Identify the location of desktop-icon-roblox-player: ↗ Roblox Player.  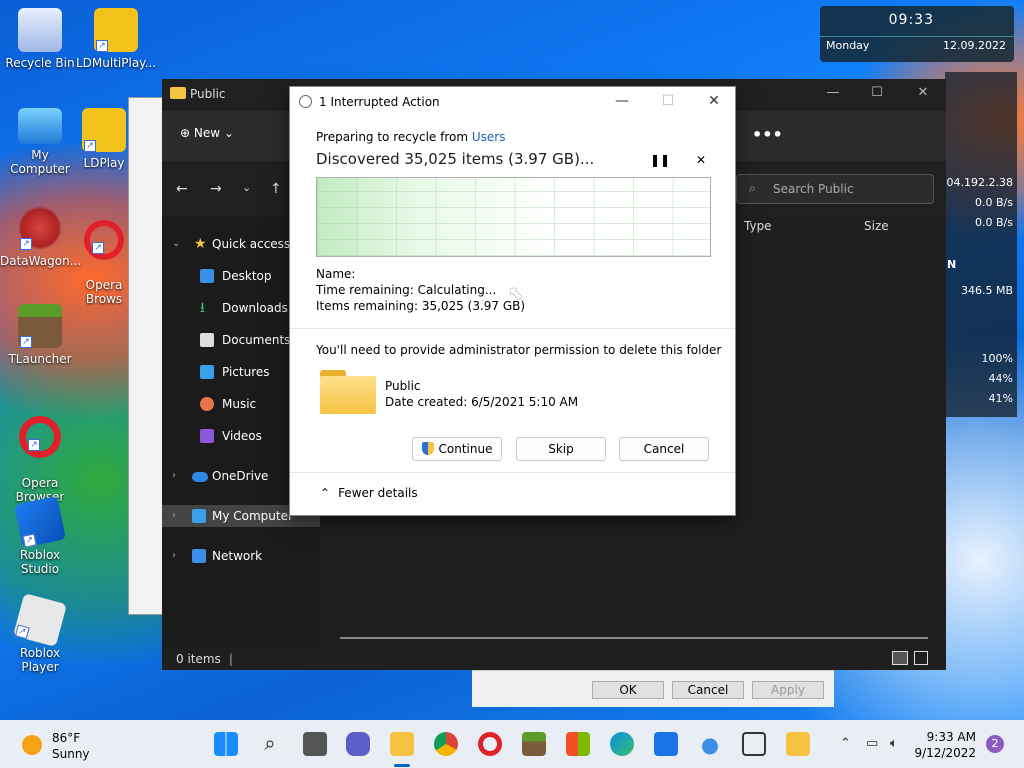
(40, 633).